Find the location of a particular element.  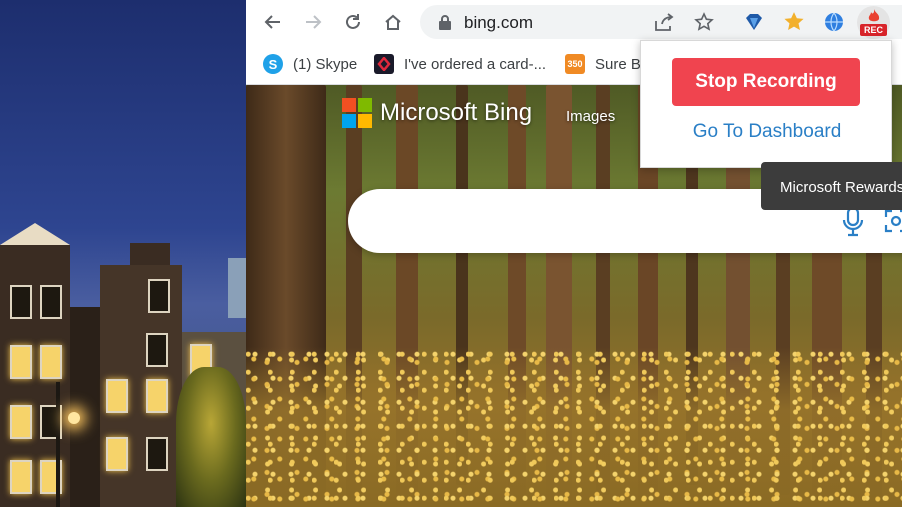

350-logo-icon: 350 is located at coordinates (575, 64).